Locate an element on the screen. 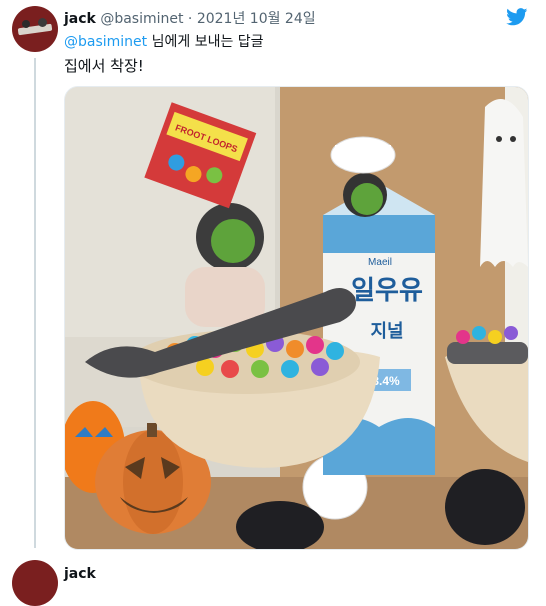 This screenshot has height=606, width=546. next-tweet-author-name: jack is located at coordinates (80, 574).